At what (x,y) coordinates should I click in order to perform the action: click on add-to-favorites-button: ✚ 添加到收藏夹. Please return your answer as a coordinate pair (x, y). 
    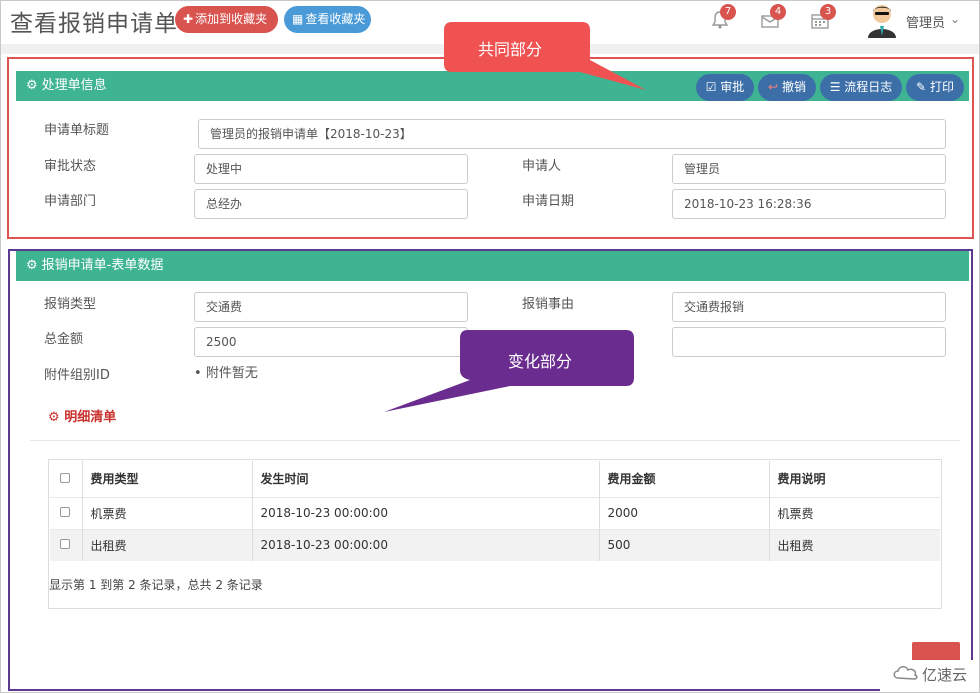
    Looking at the image, I should click on (226, 19).